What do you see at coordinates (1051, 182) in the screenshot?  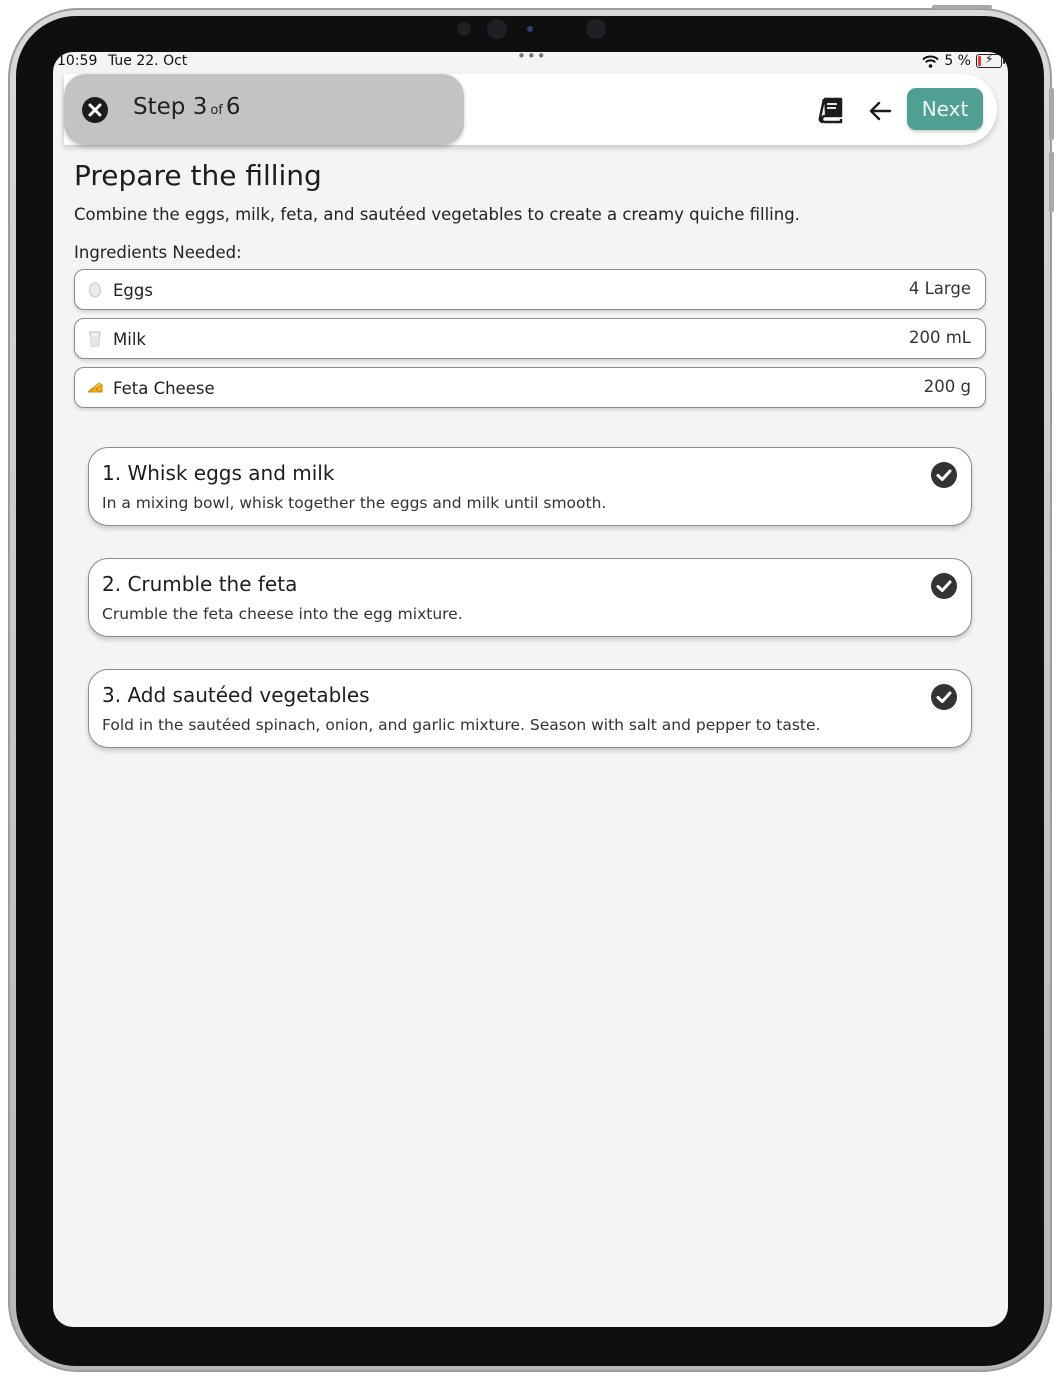 I see `volume-down-button` at bounding box center [1051, 182].